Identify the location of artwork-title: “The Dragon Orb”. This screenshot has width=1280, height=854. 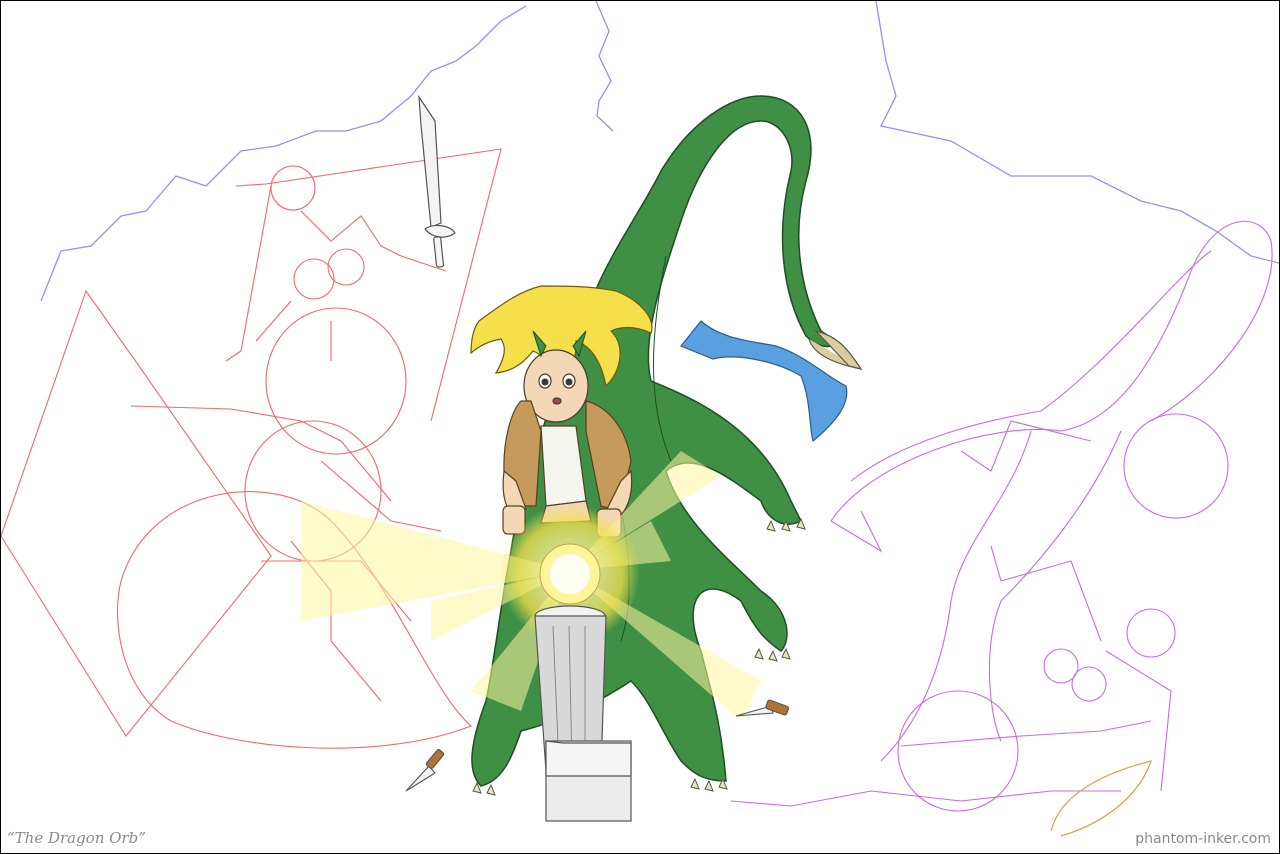
(76, 838).